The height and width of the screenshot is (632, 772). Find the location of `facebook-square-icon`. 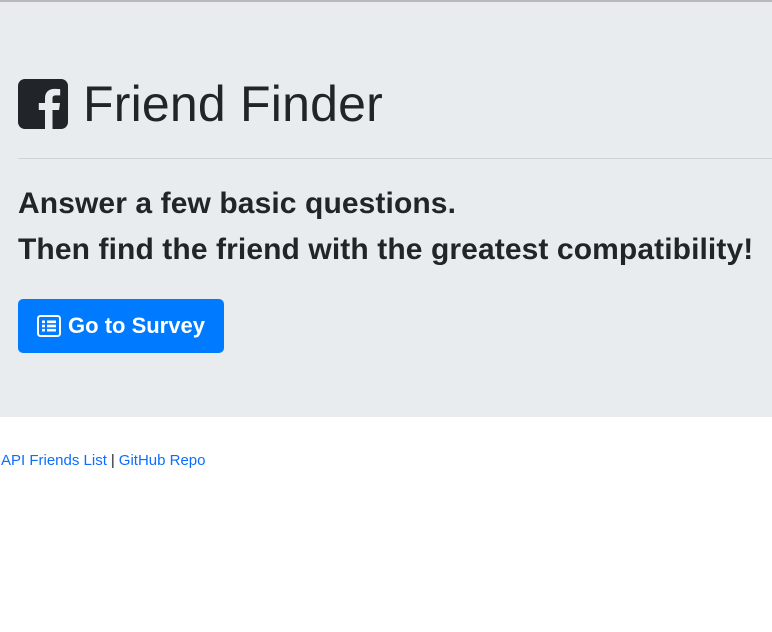

facebook-square-icon is located at coordinates (43, 104).